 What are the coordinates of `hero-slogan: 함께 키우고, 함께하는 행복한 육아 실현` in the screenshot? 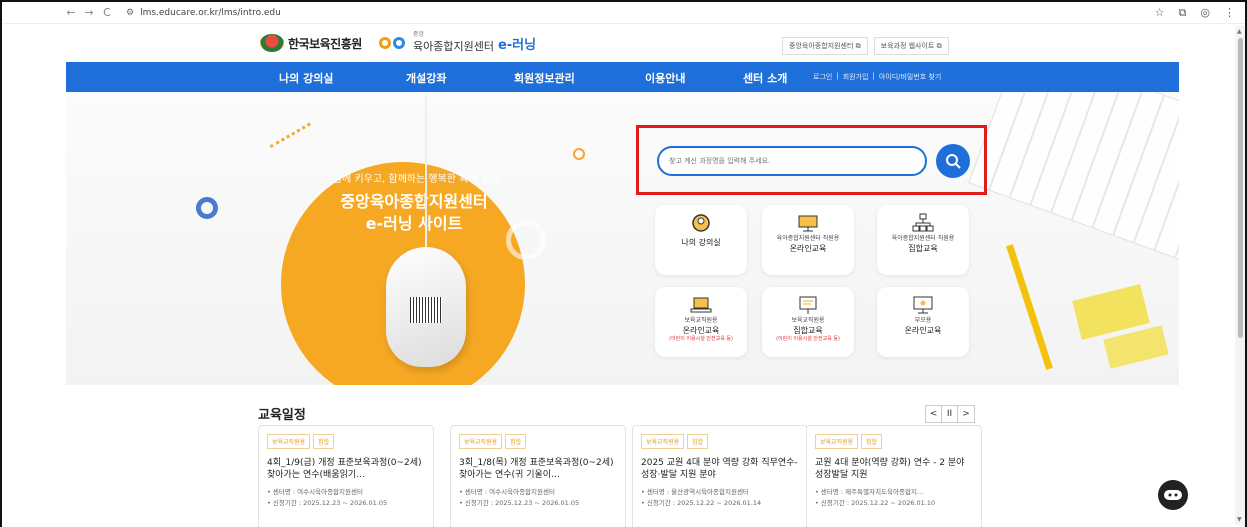 It's located at (416, 179).